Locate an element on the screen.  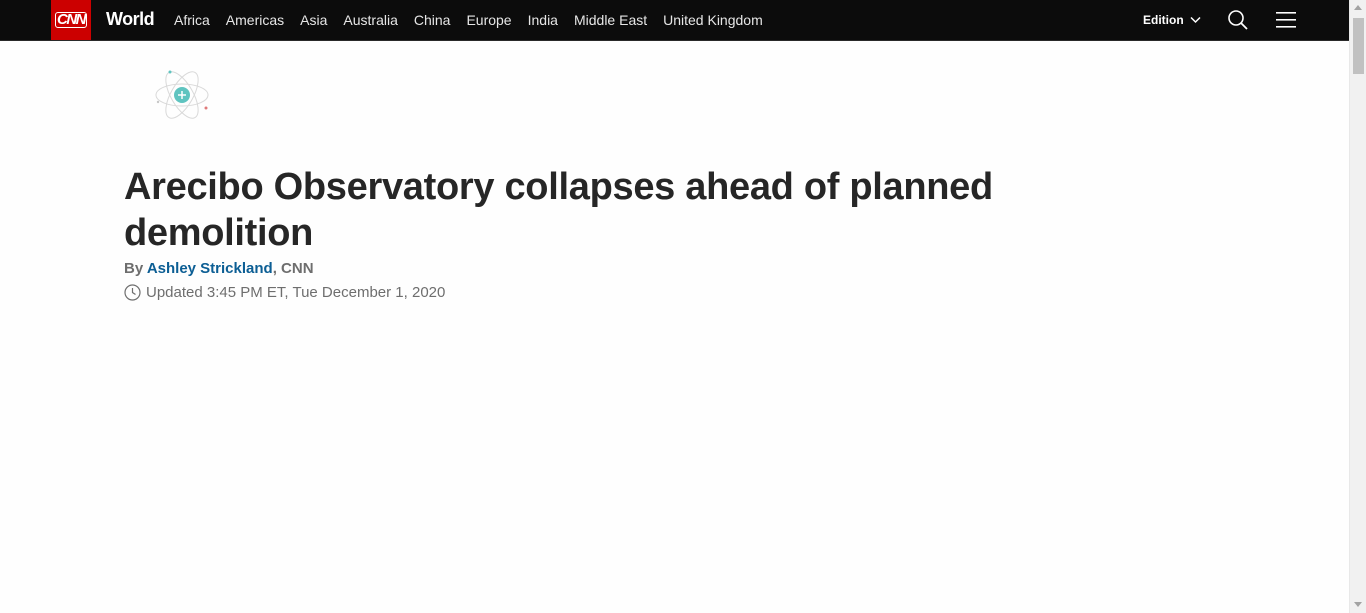
nav-item-americas: Americas is located at coordinates (255, 20).